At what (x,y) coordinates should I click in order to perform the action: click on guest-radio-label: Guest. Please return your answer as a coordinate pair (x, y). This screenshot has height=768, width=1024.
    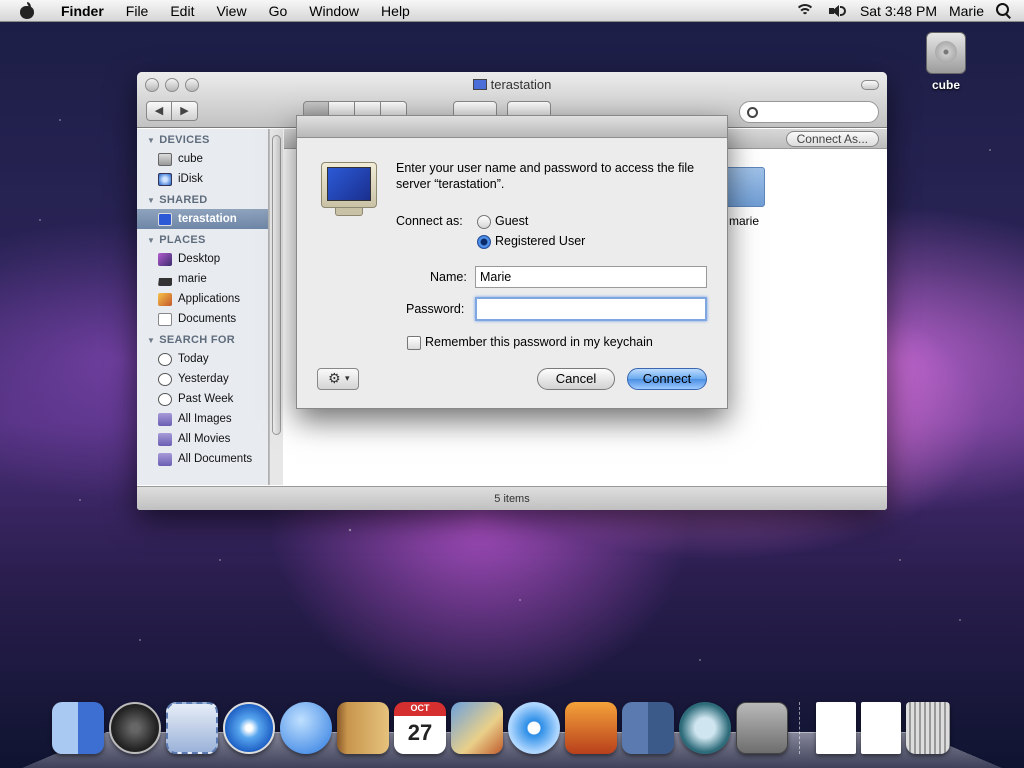
    Looking at the image, I should click on (511, 221).